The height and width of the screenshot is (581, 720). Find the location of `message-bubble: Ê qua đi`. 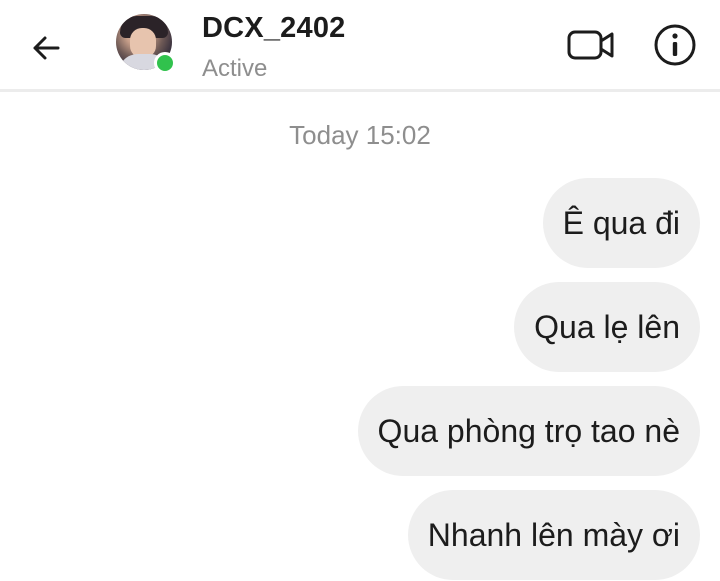

message-bubble: Ê qua đi is located at coordinates (621, 223).